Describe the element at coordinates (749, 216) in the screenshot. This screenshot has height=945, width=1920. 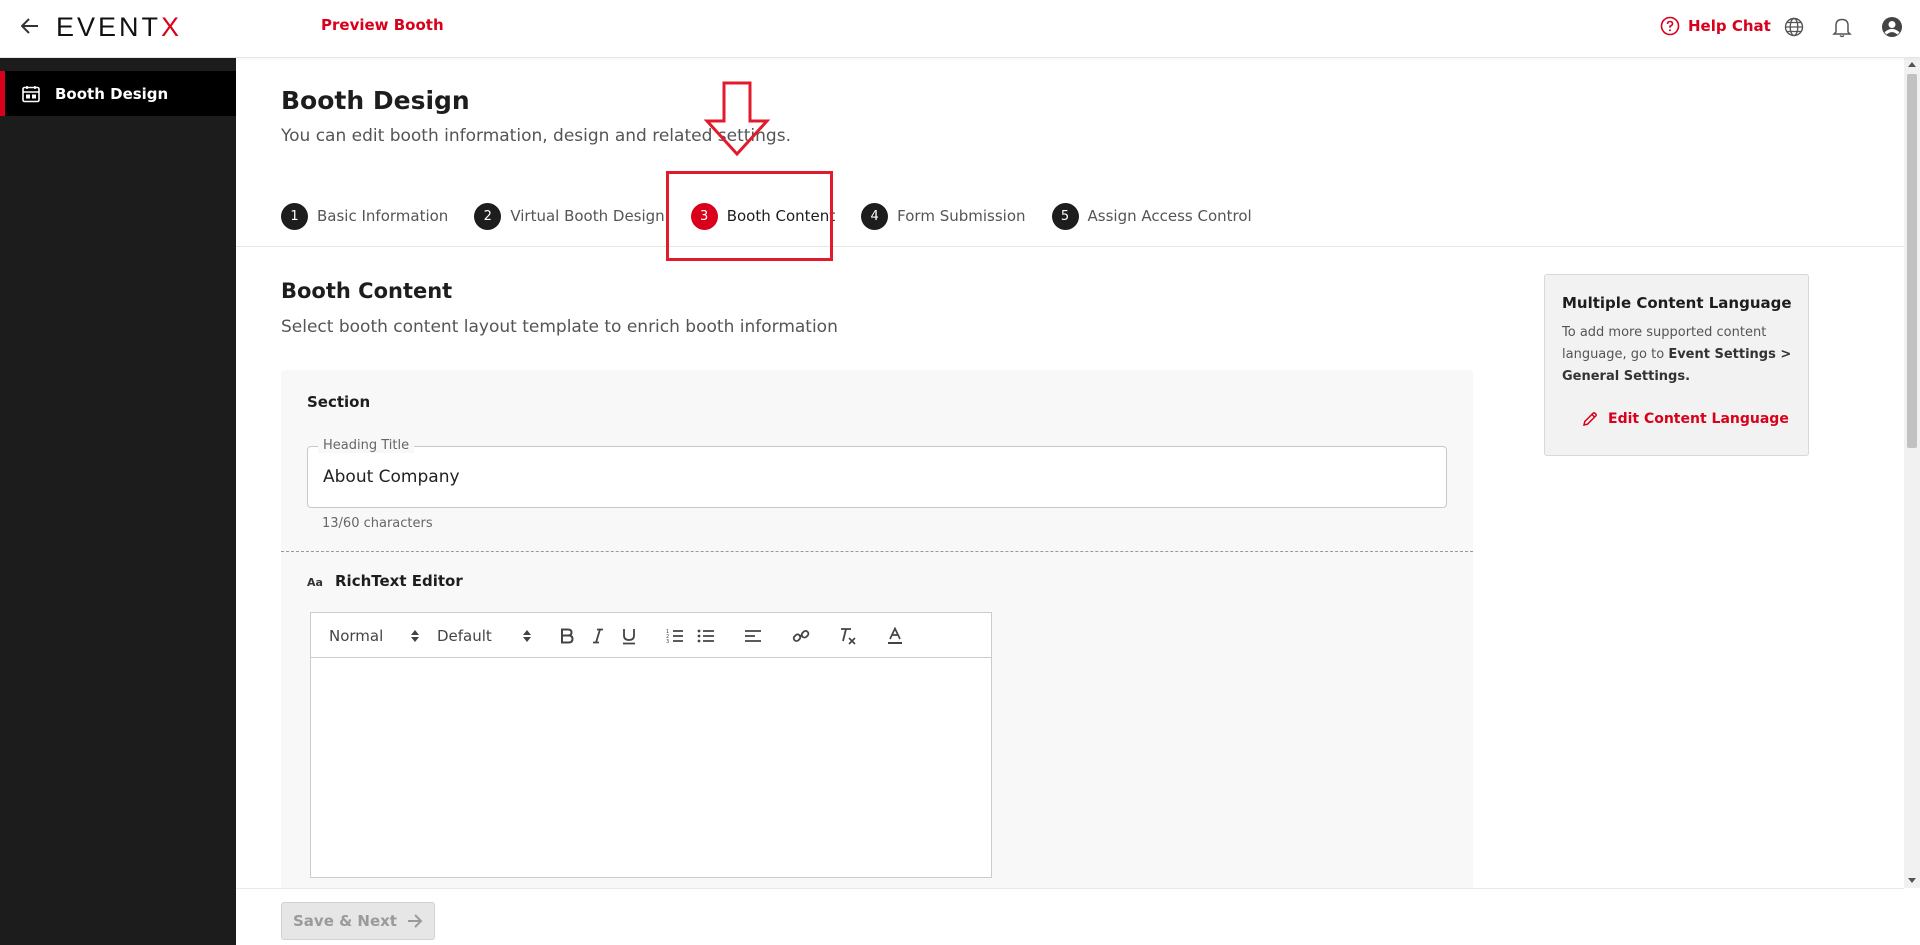
I see `annotation-highlight-box` at that location.